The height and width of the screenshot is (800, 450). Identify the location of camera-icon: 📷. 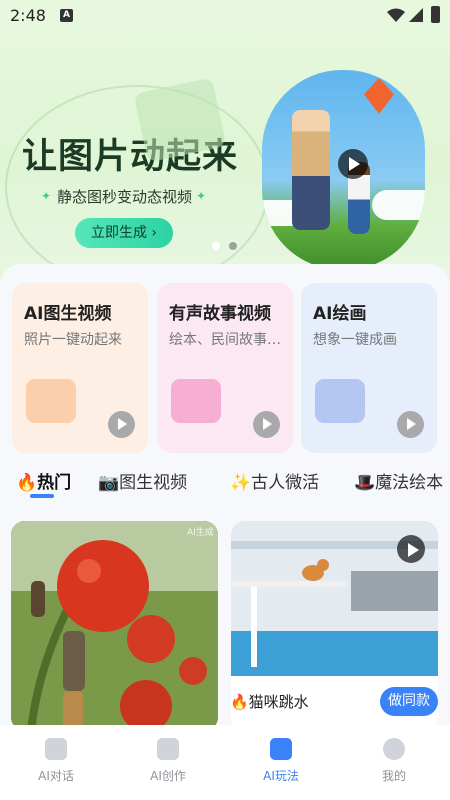
(109, 483).